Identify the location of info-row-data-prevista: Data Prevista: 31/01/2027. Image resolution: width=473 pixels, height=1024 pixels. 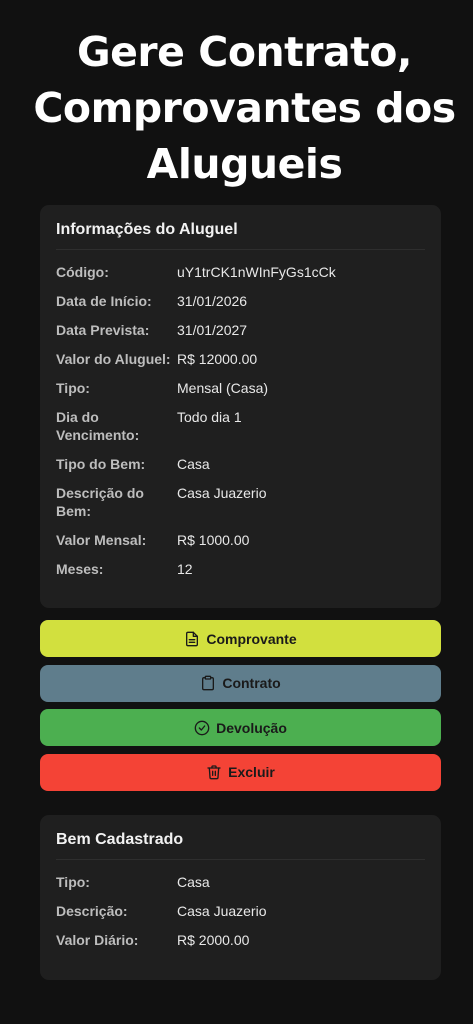
(240, 330).